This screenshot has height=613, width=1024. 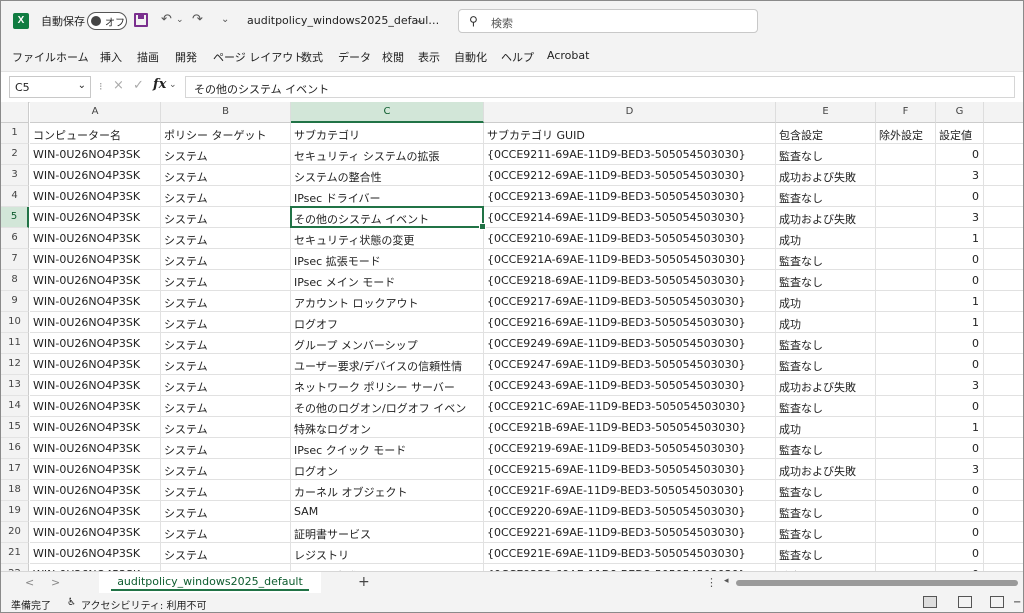 What do you see at coordinates (387, 112) in the screenshot?
I see `column-header-c: C` at bounding box center [387, 112].